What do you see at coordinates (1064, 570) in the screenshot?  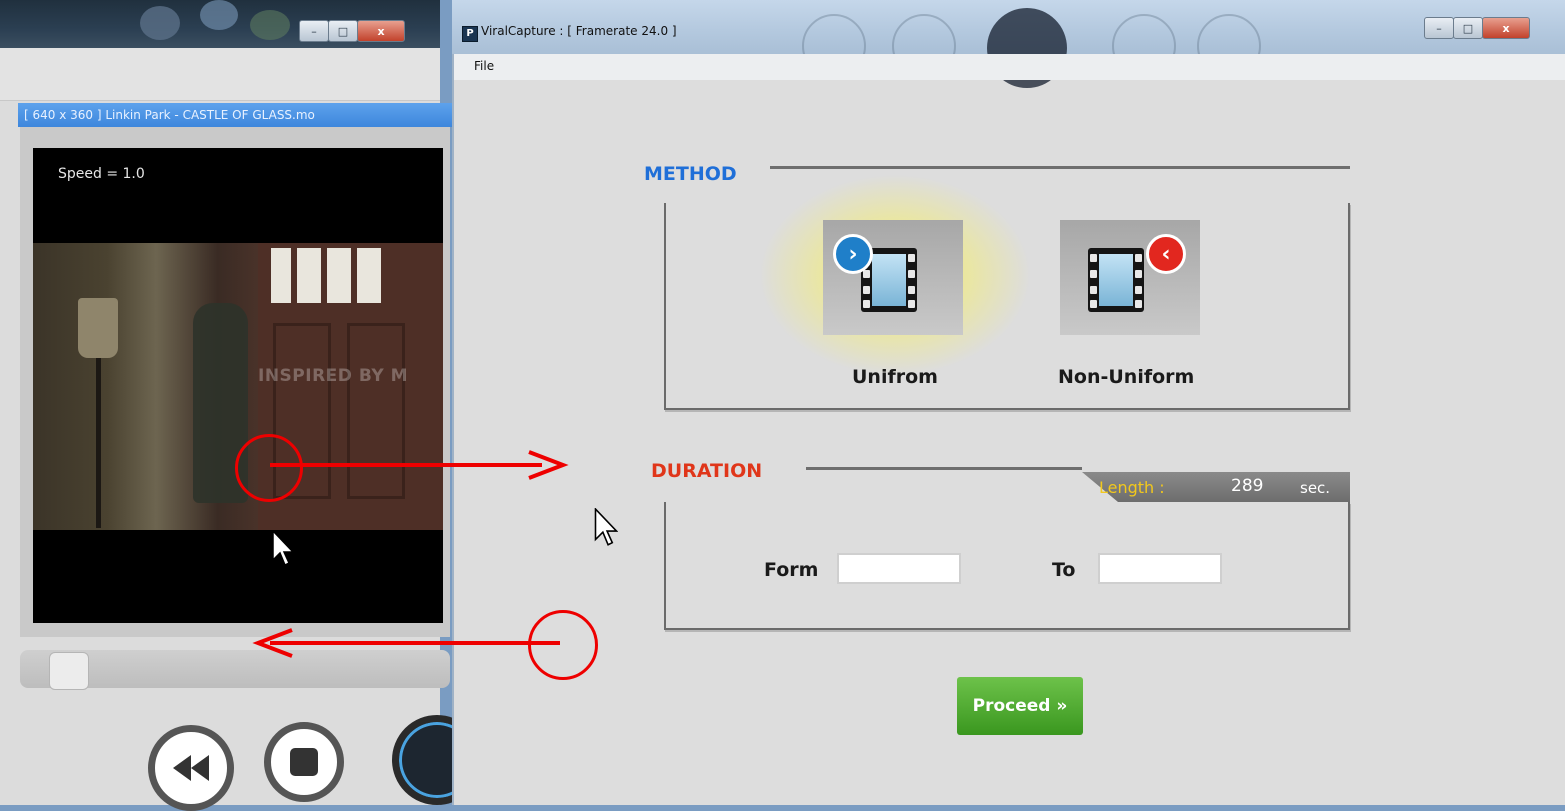 I see `to-label: To` at bounding box center [1064, 570].